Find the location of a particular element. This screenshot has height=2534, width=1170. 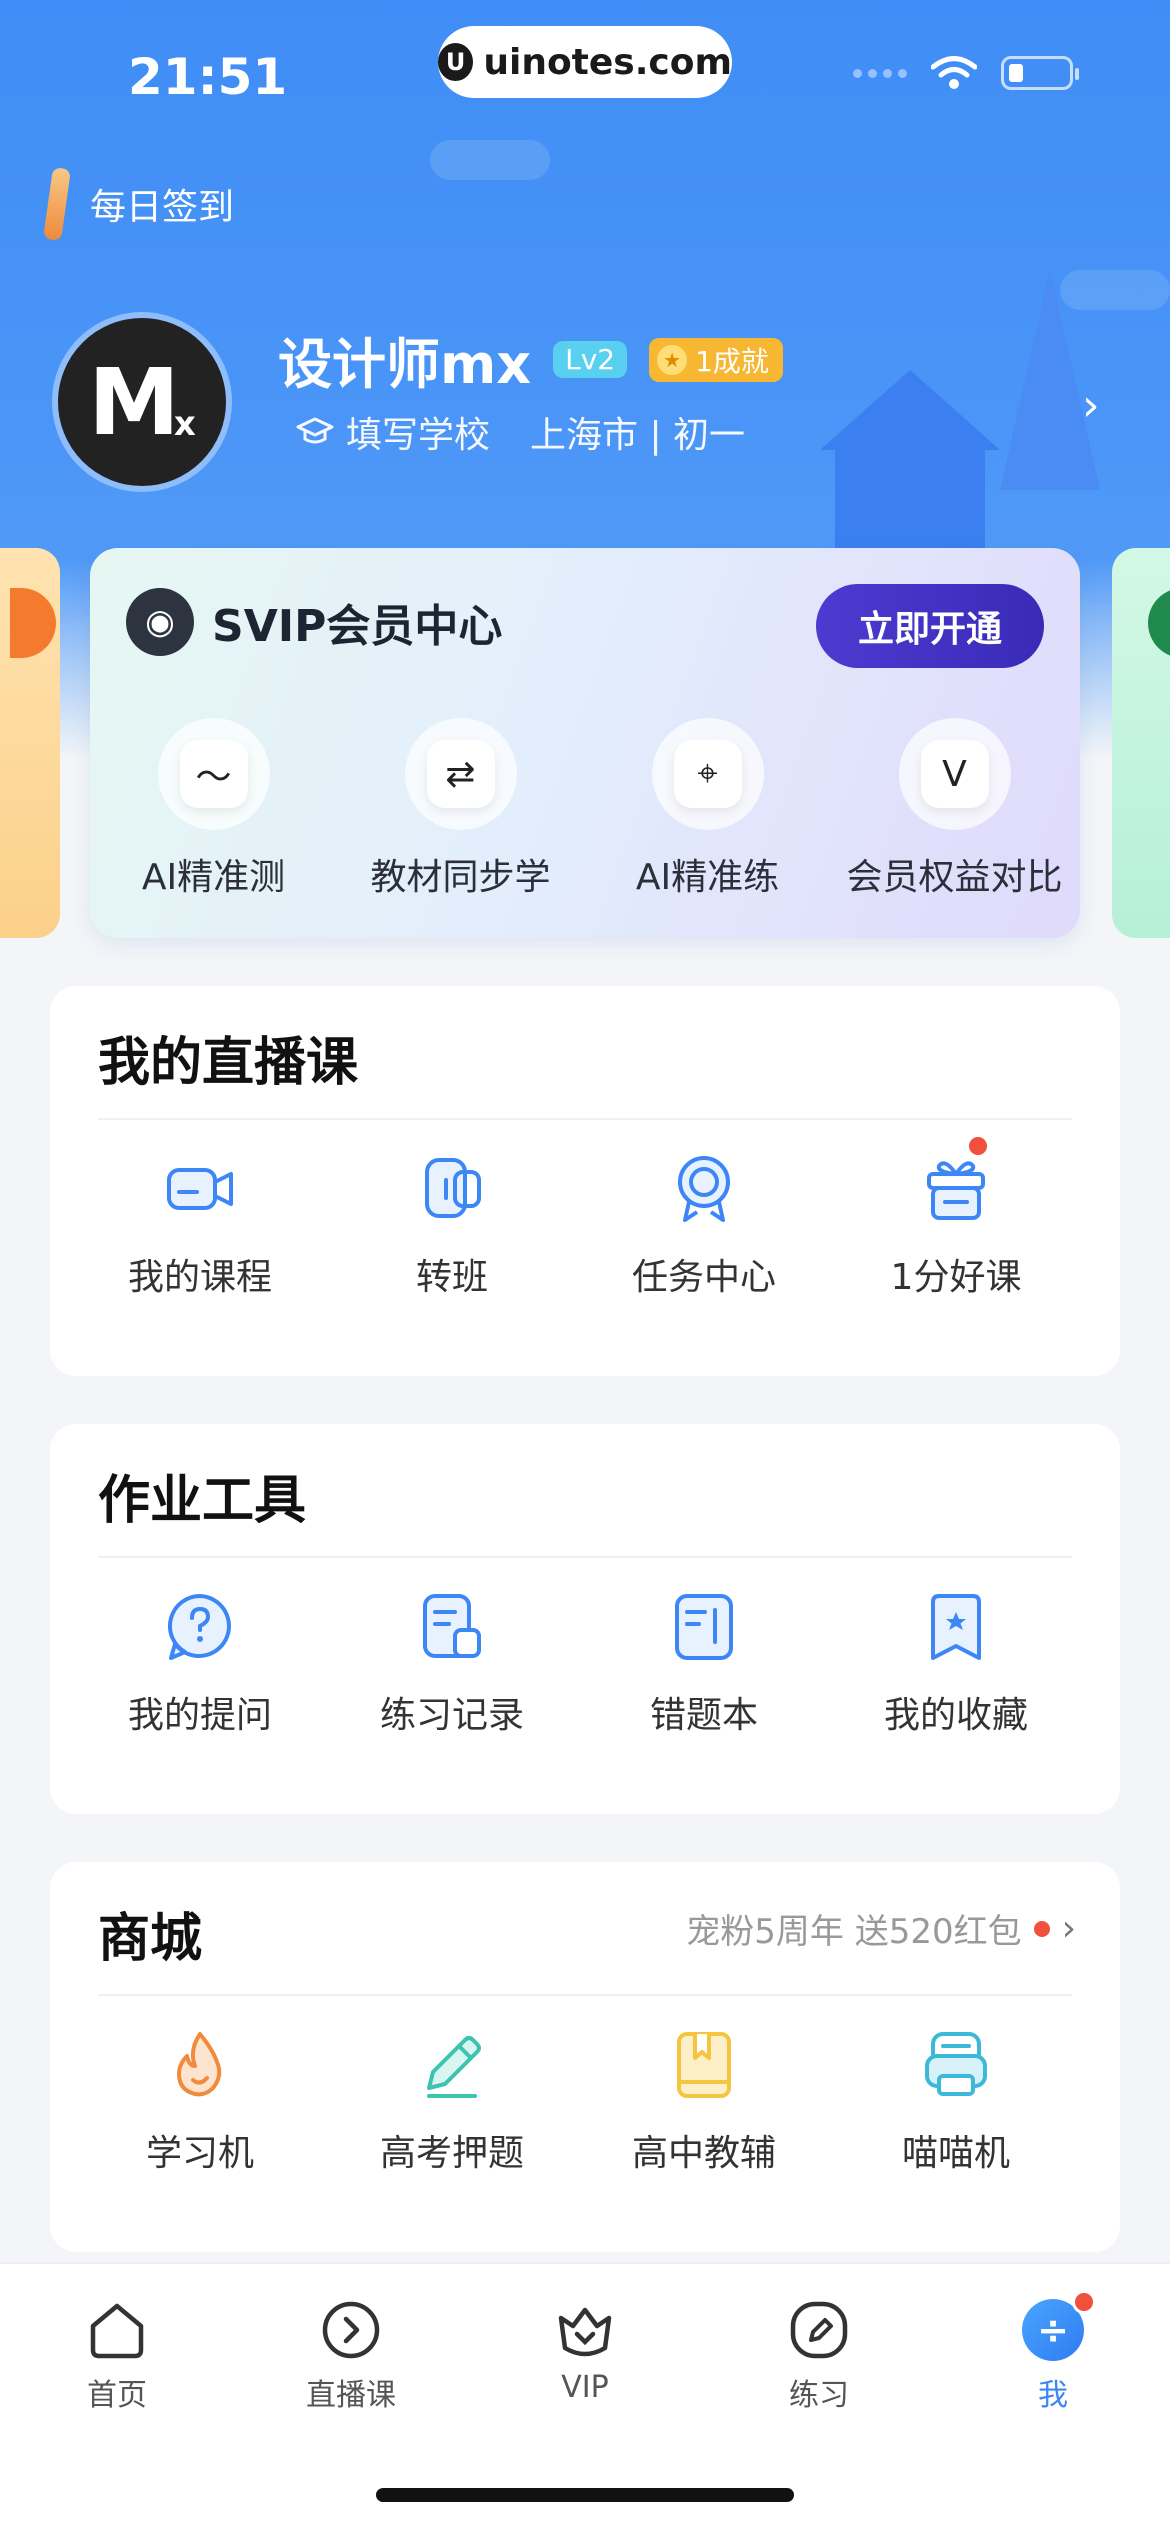

user-meta: 填写学校 上海市 | 初一 is located at coordinates (520, 432).